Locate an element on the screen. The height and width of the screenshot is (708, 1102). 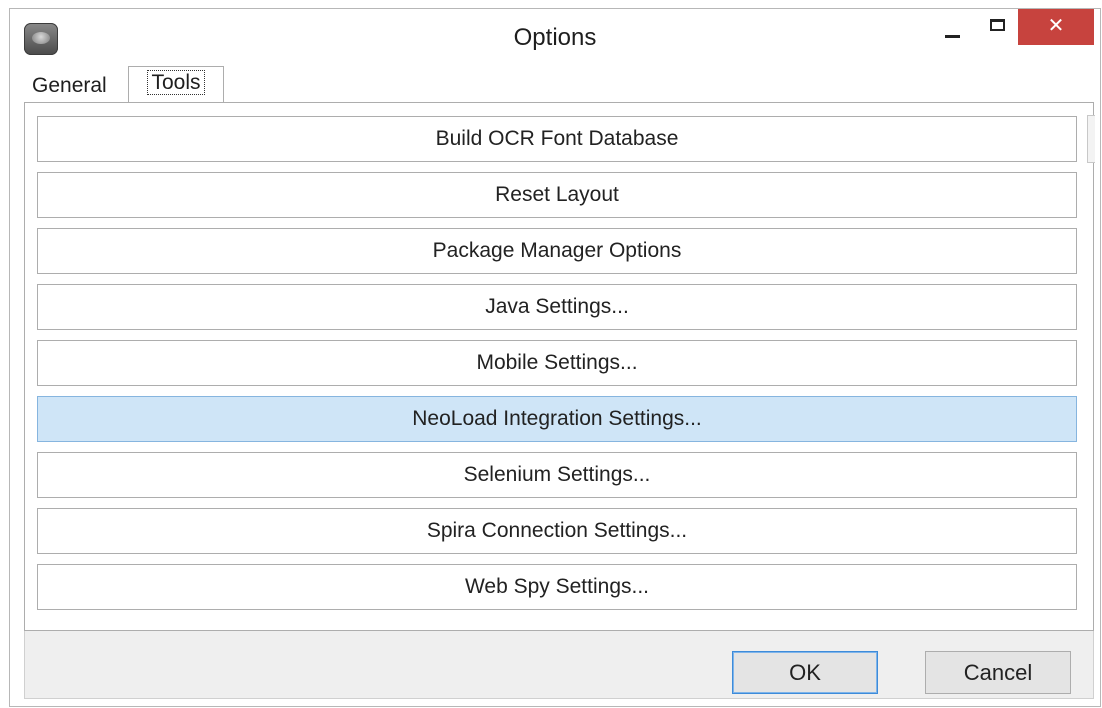
maximize-button is located at coordinates (999, 28).